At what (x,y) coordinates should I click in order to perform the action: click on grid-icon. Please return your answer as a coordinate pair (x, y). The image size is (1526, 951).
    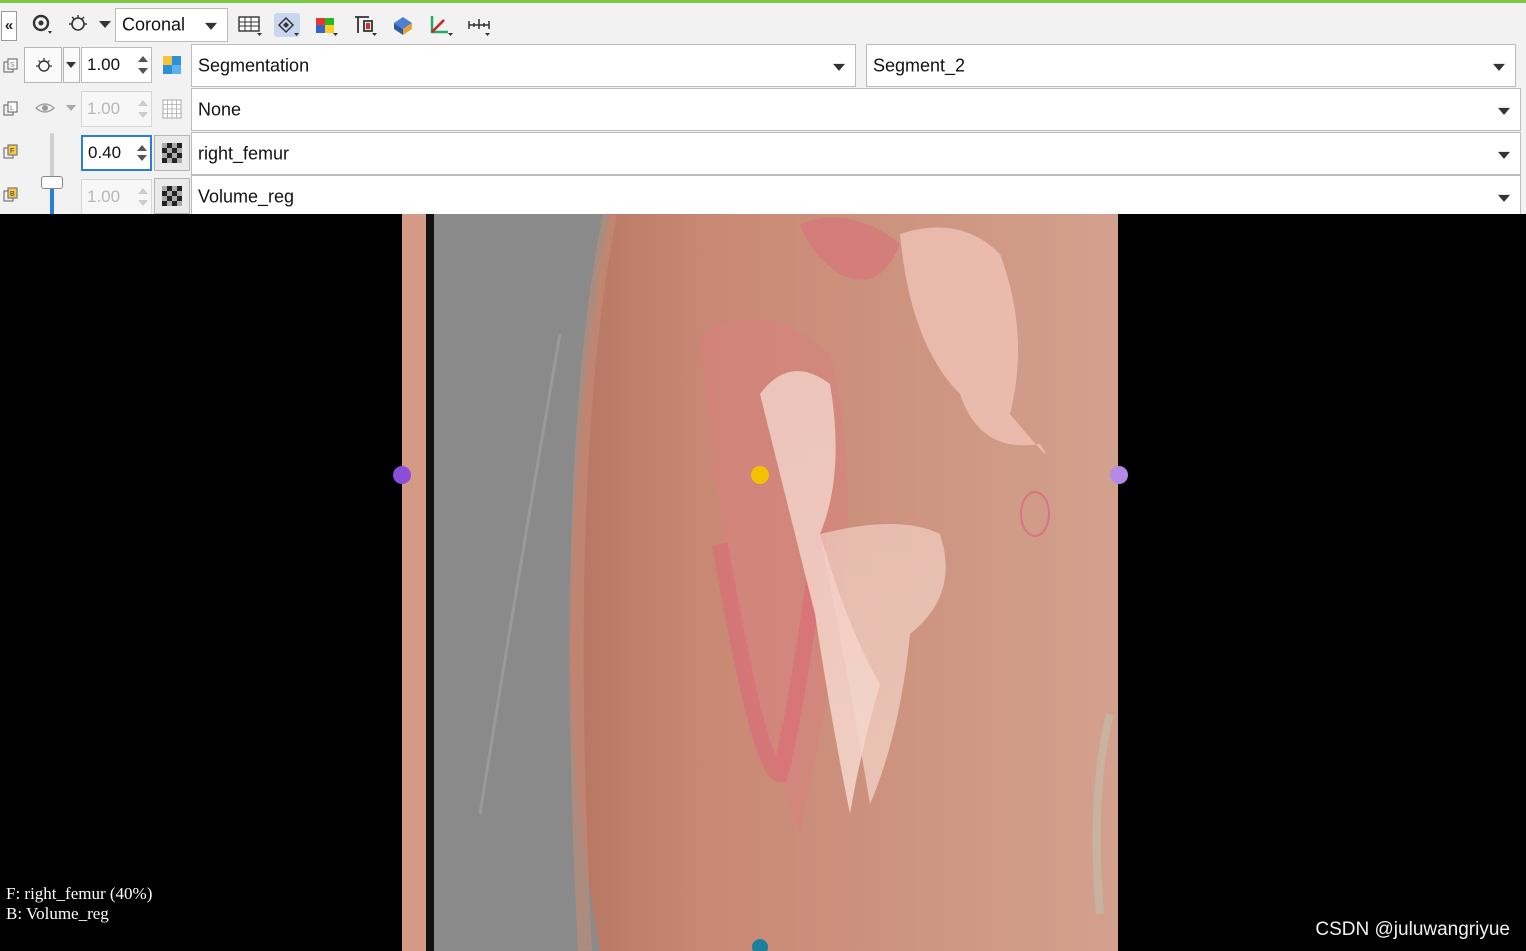
    Looking at the image, I should click on (172, 109).